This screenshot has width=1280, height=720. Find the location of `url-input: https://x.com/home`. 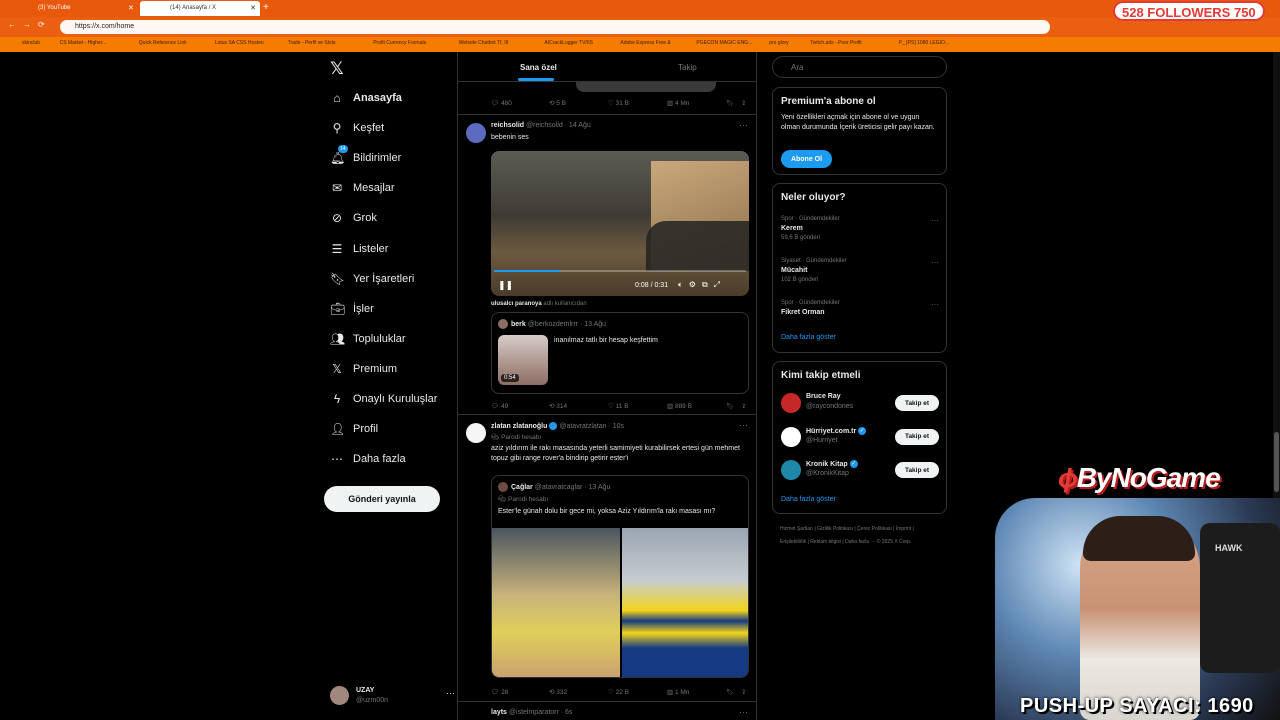

url-input: https://x.com/home is located at coordinates (555, 27).